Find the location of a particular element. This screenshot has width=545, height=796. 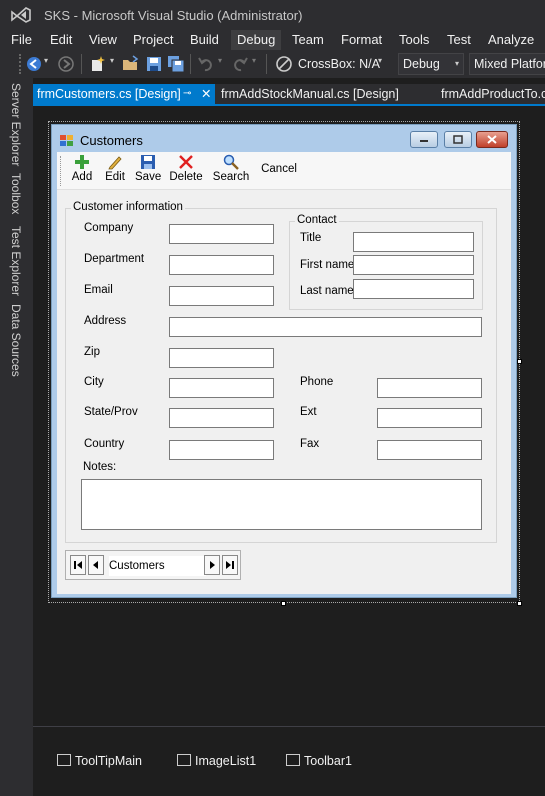

toolbar-separator is located at coordinates (266, 64).